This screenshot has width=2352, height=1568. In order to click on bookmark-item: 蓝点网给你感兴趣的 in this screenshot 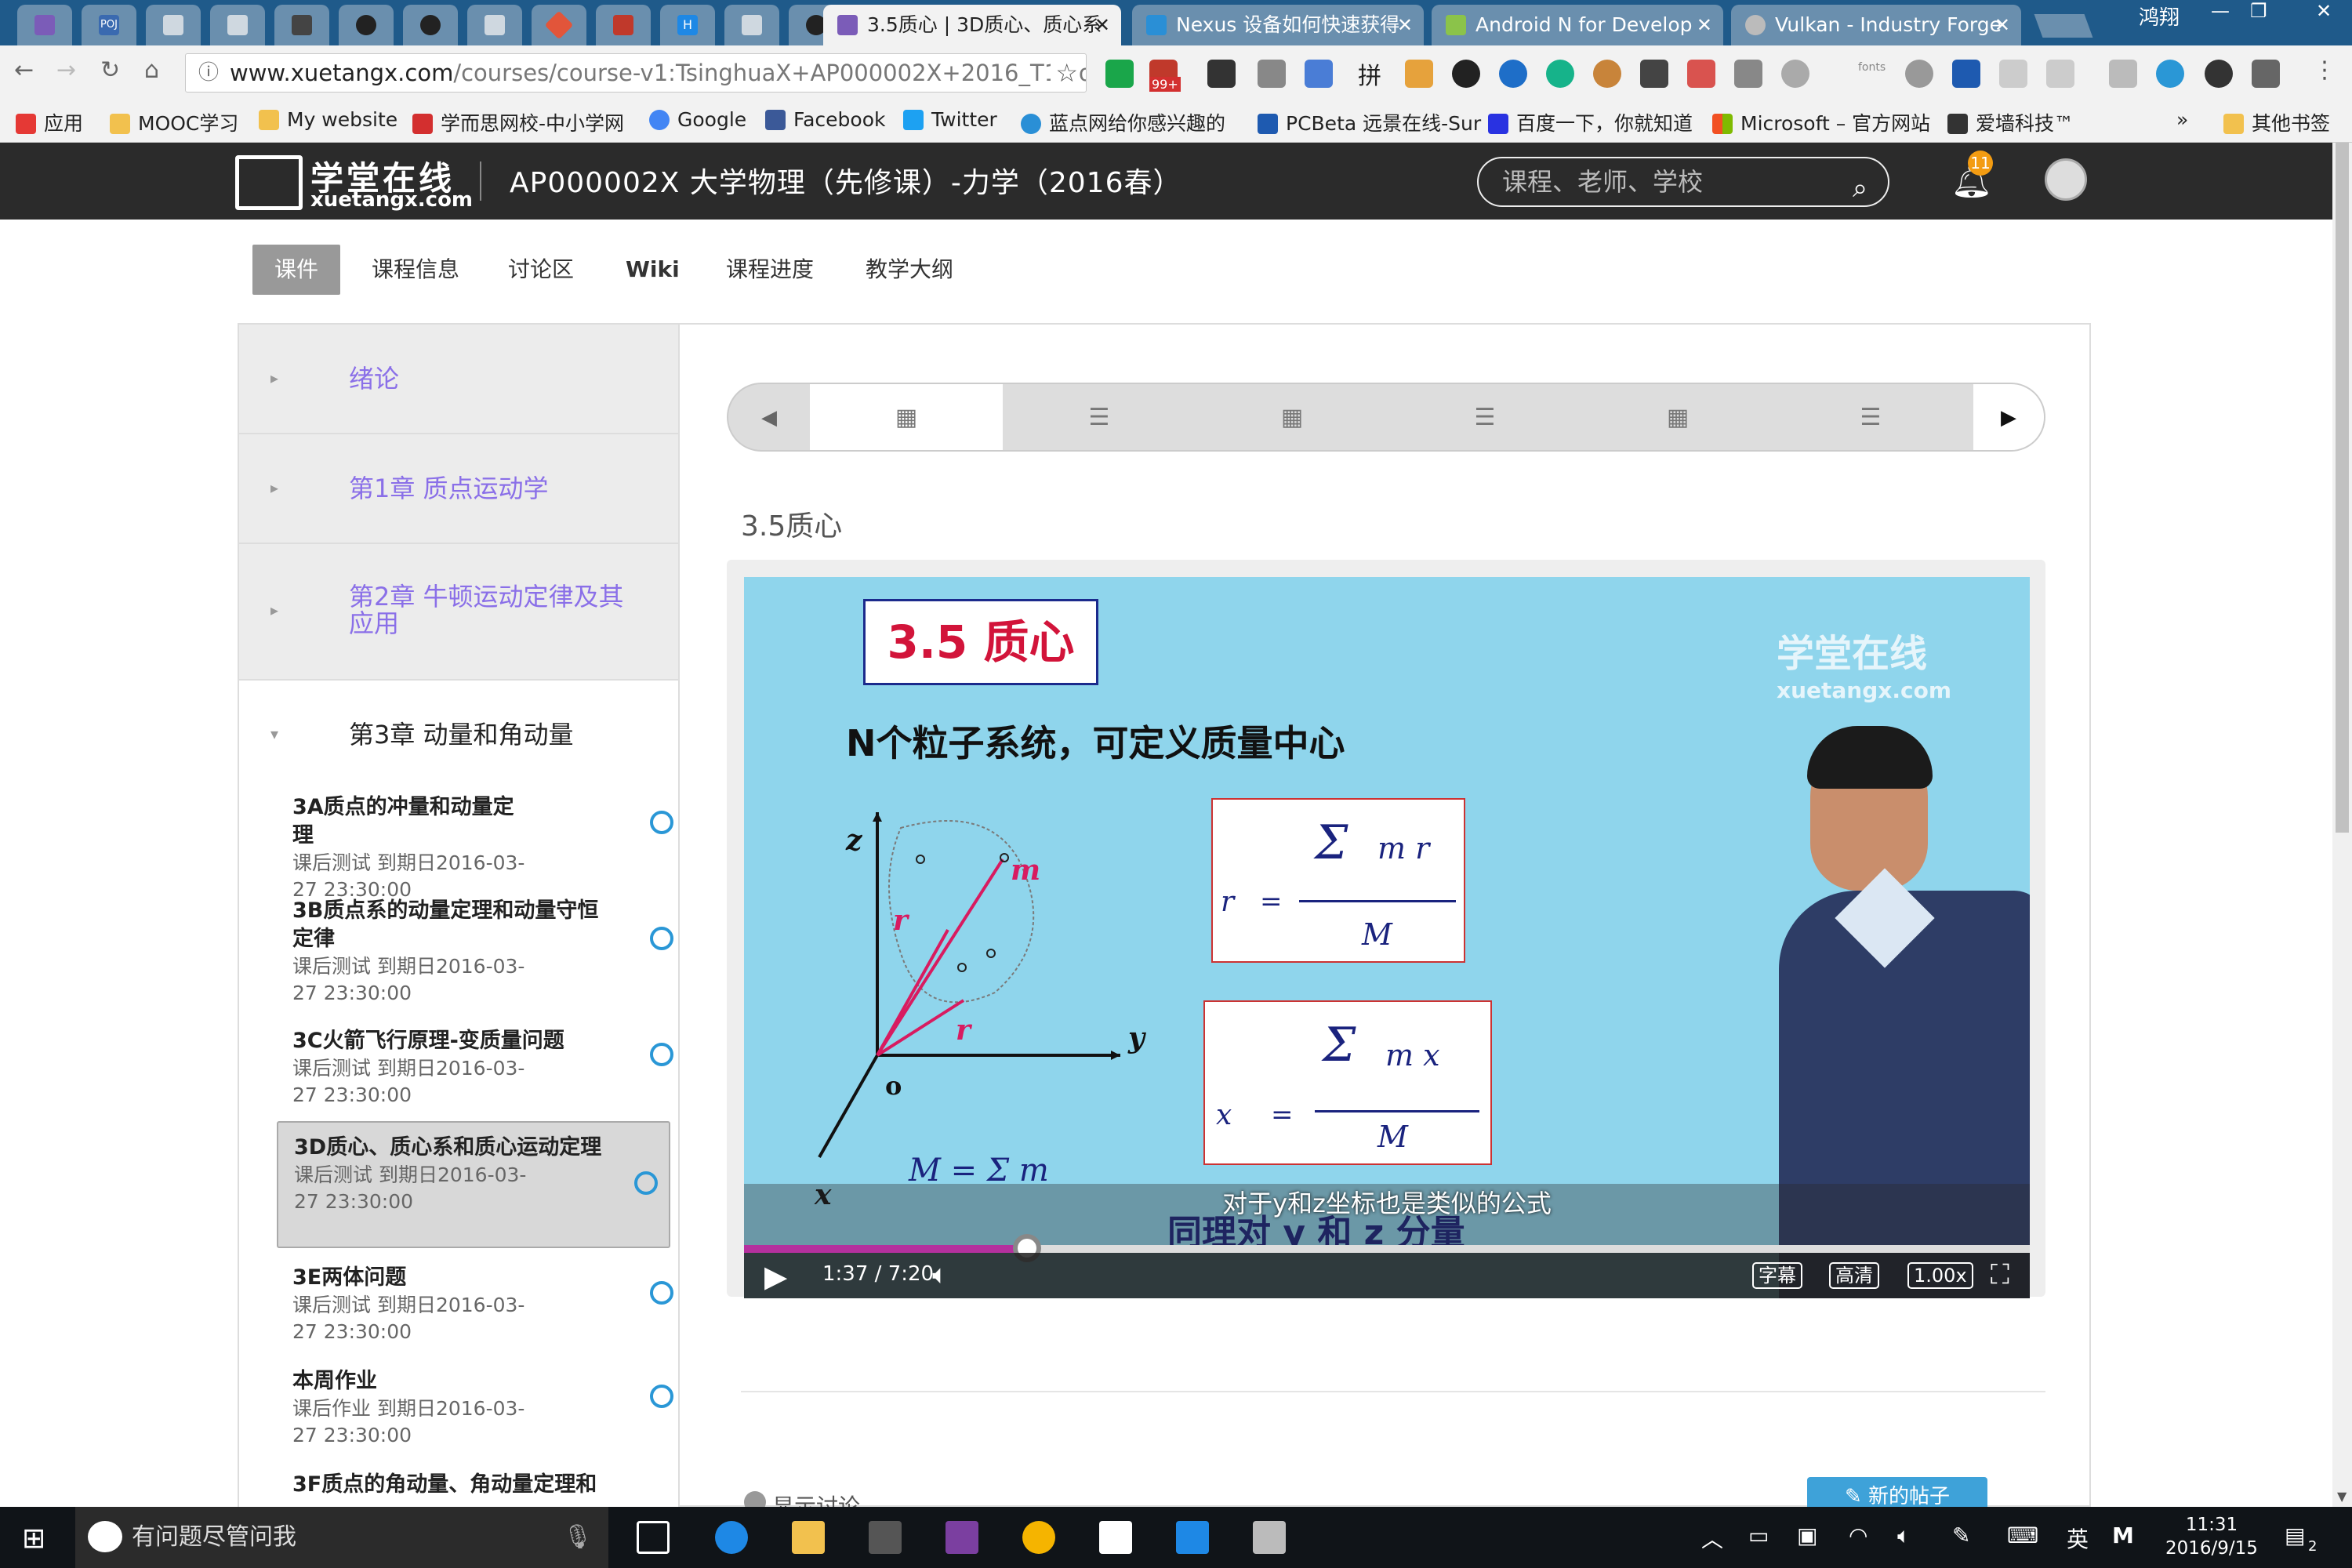, I will do `click(1123, 122)`.